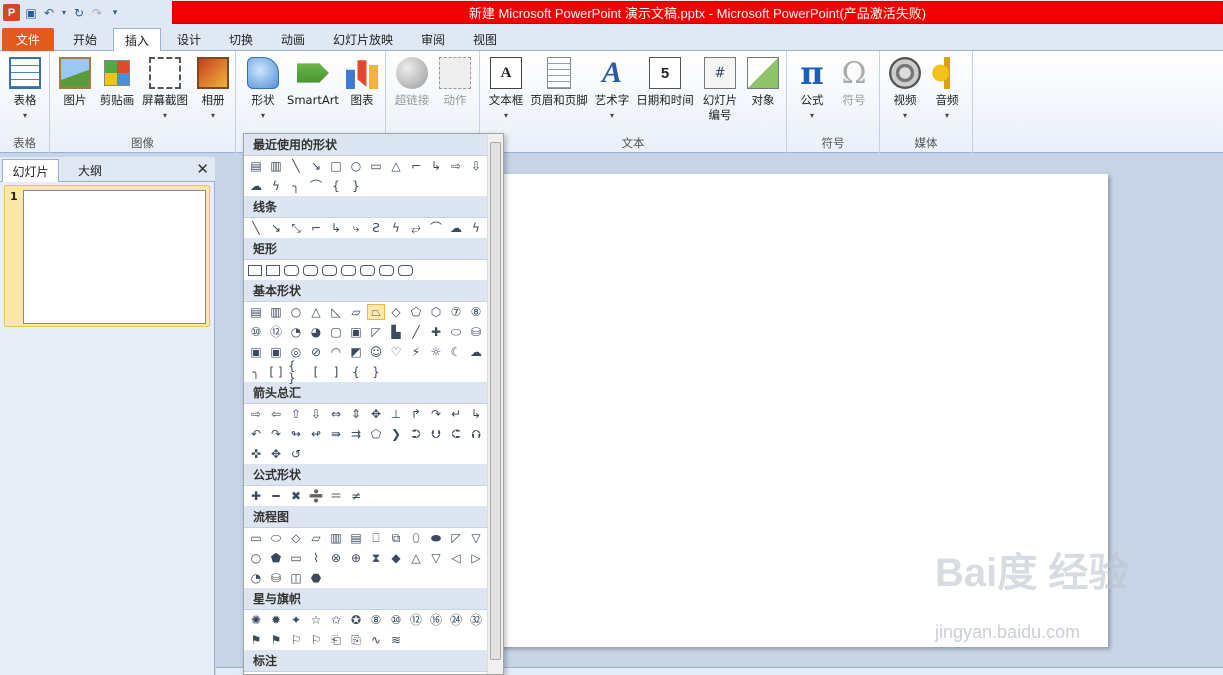 This screenshot has width=1223, height=675. Describe the element at coordinates (456, 558) in the screenshot. I see `shape-item: ◁` at that location.